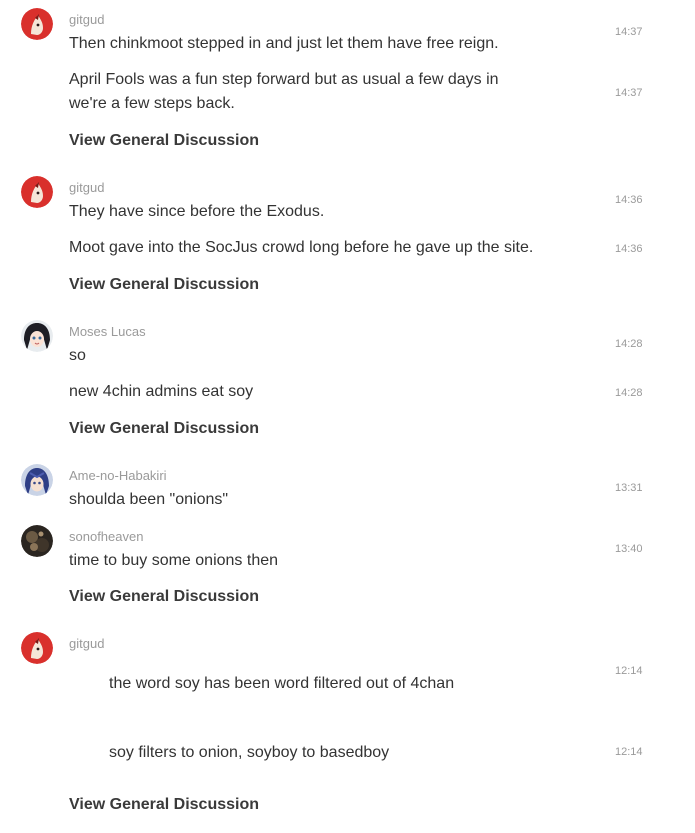 This screenshot has width=695, height=833. I want to click on message-timestamp: 13:31, so click(629, 488).